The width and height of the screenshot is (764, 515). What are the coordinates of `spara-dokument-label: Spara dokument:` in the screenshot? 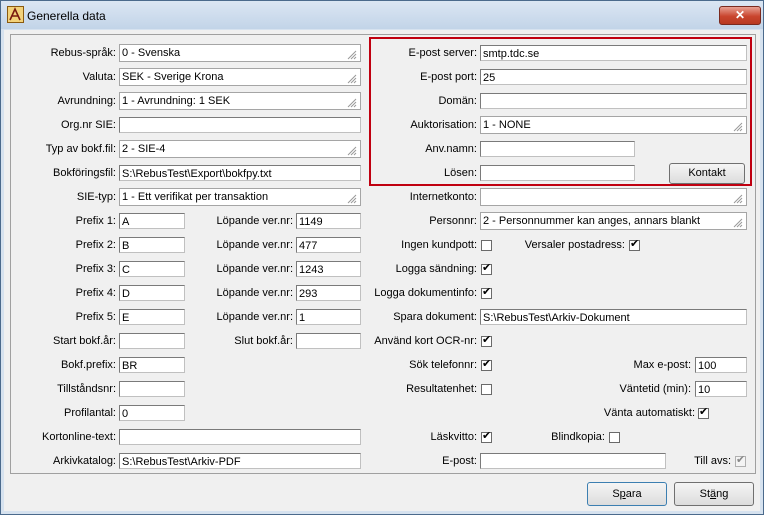 It's located at (435, 317).